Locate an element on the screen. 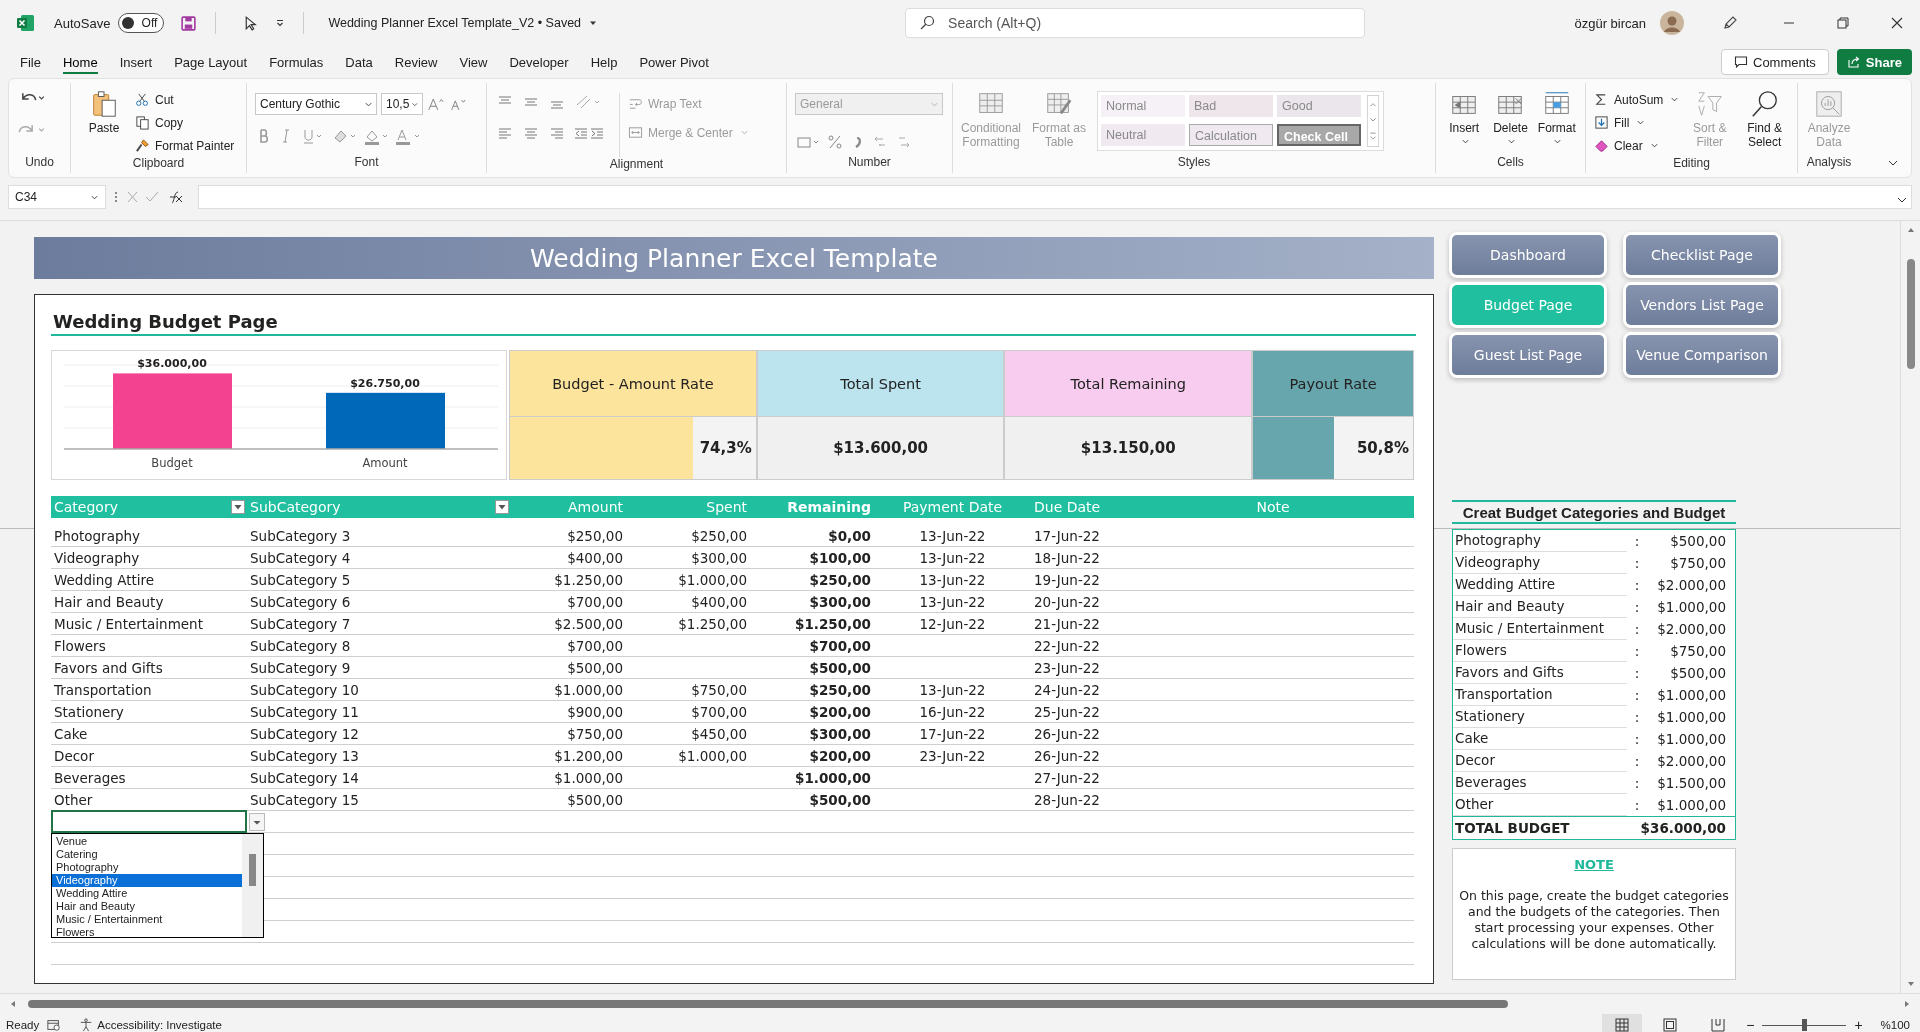 The width and height of the screenshot is (1920, 1032). user-name: özgür bircan is located at coordinates (1610, 23).